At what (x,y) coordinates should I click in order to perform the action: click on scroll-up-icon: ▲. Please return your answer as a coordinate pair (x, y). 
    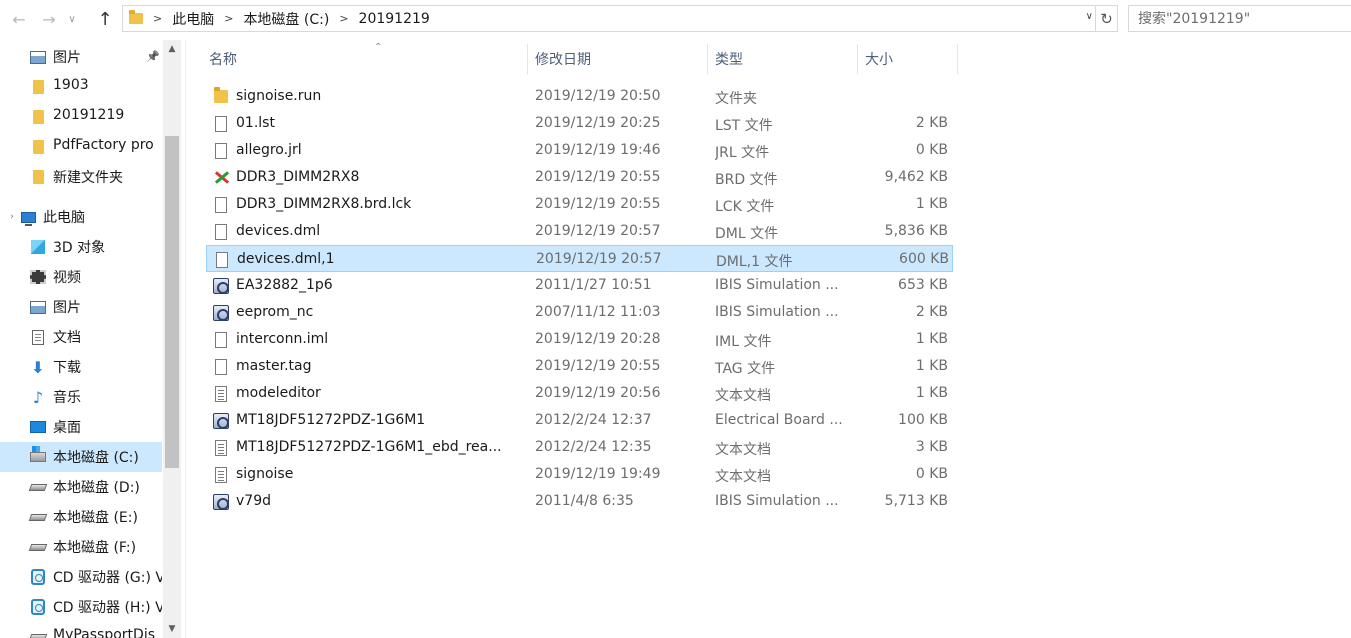
    Looking at the image, I should click on (172, 49).